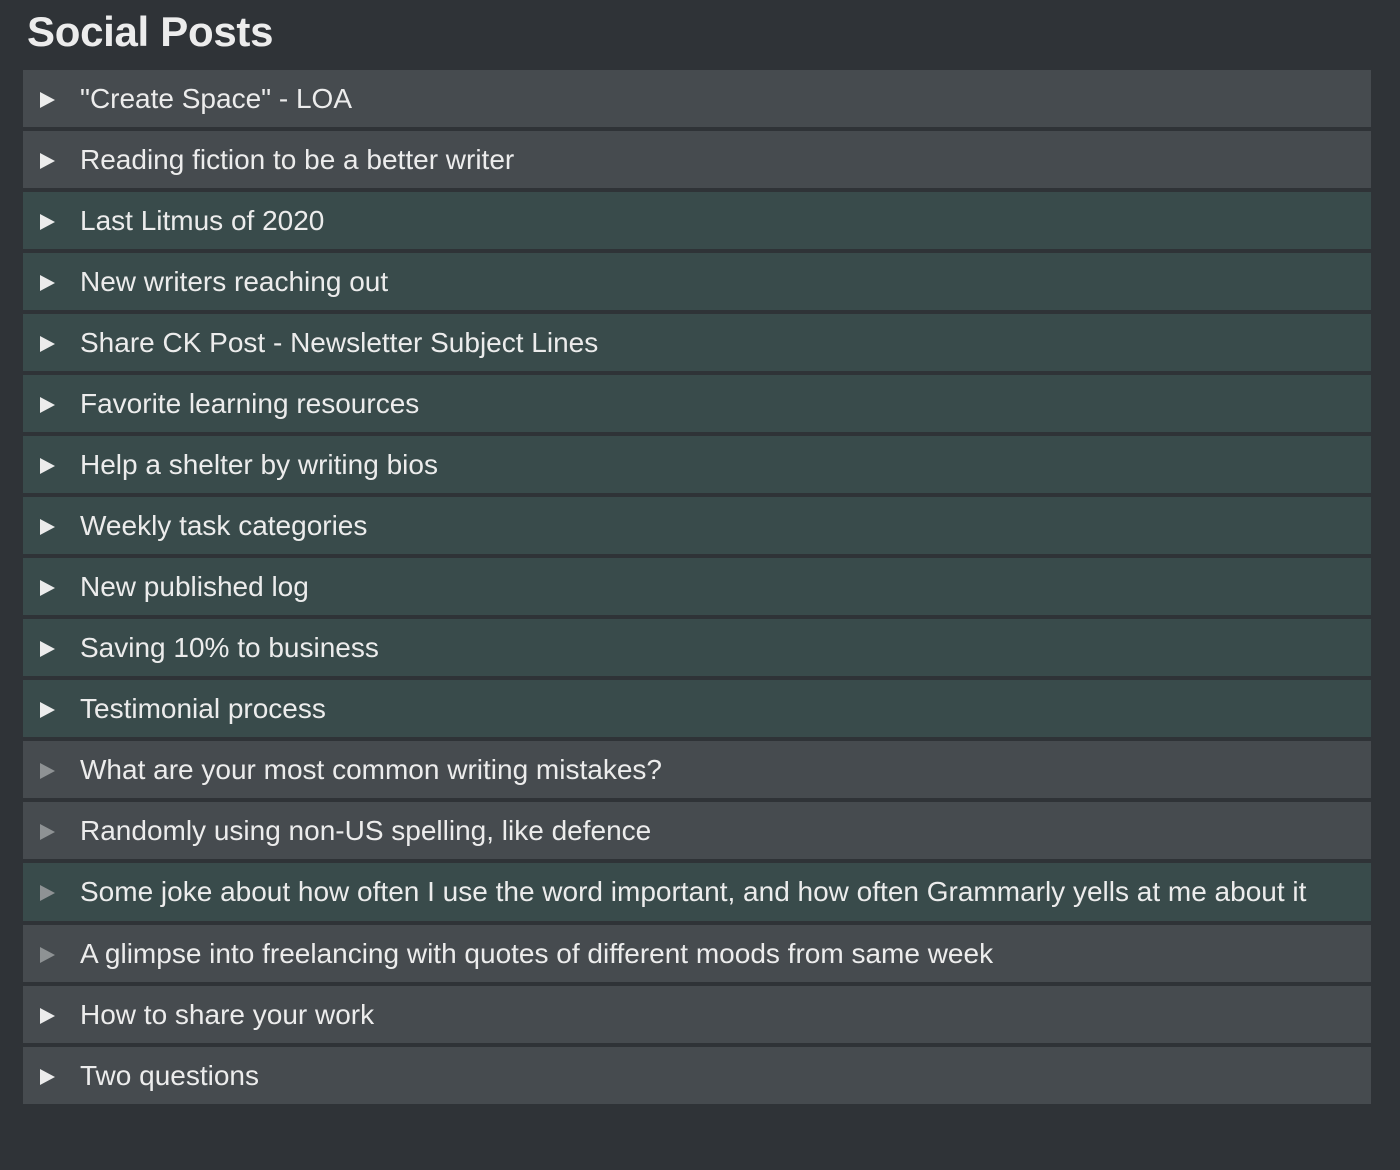 The width and height of the screenshot is (1400, 1170). What do you see at coordinates (224, 525) in the screenshot?
I see `toggle-item-label: Weekly task categories` at bounding box center [224, 525].